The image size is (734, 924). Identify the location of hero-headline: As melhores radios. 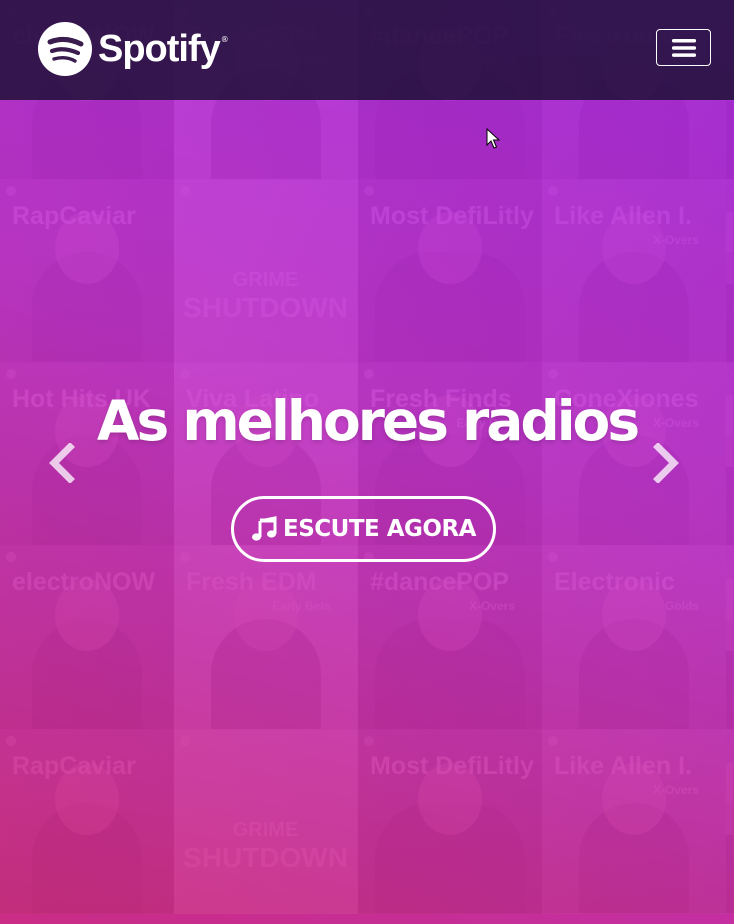
(368, 420).